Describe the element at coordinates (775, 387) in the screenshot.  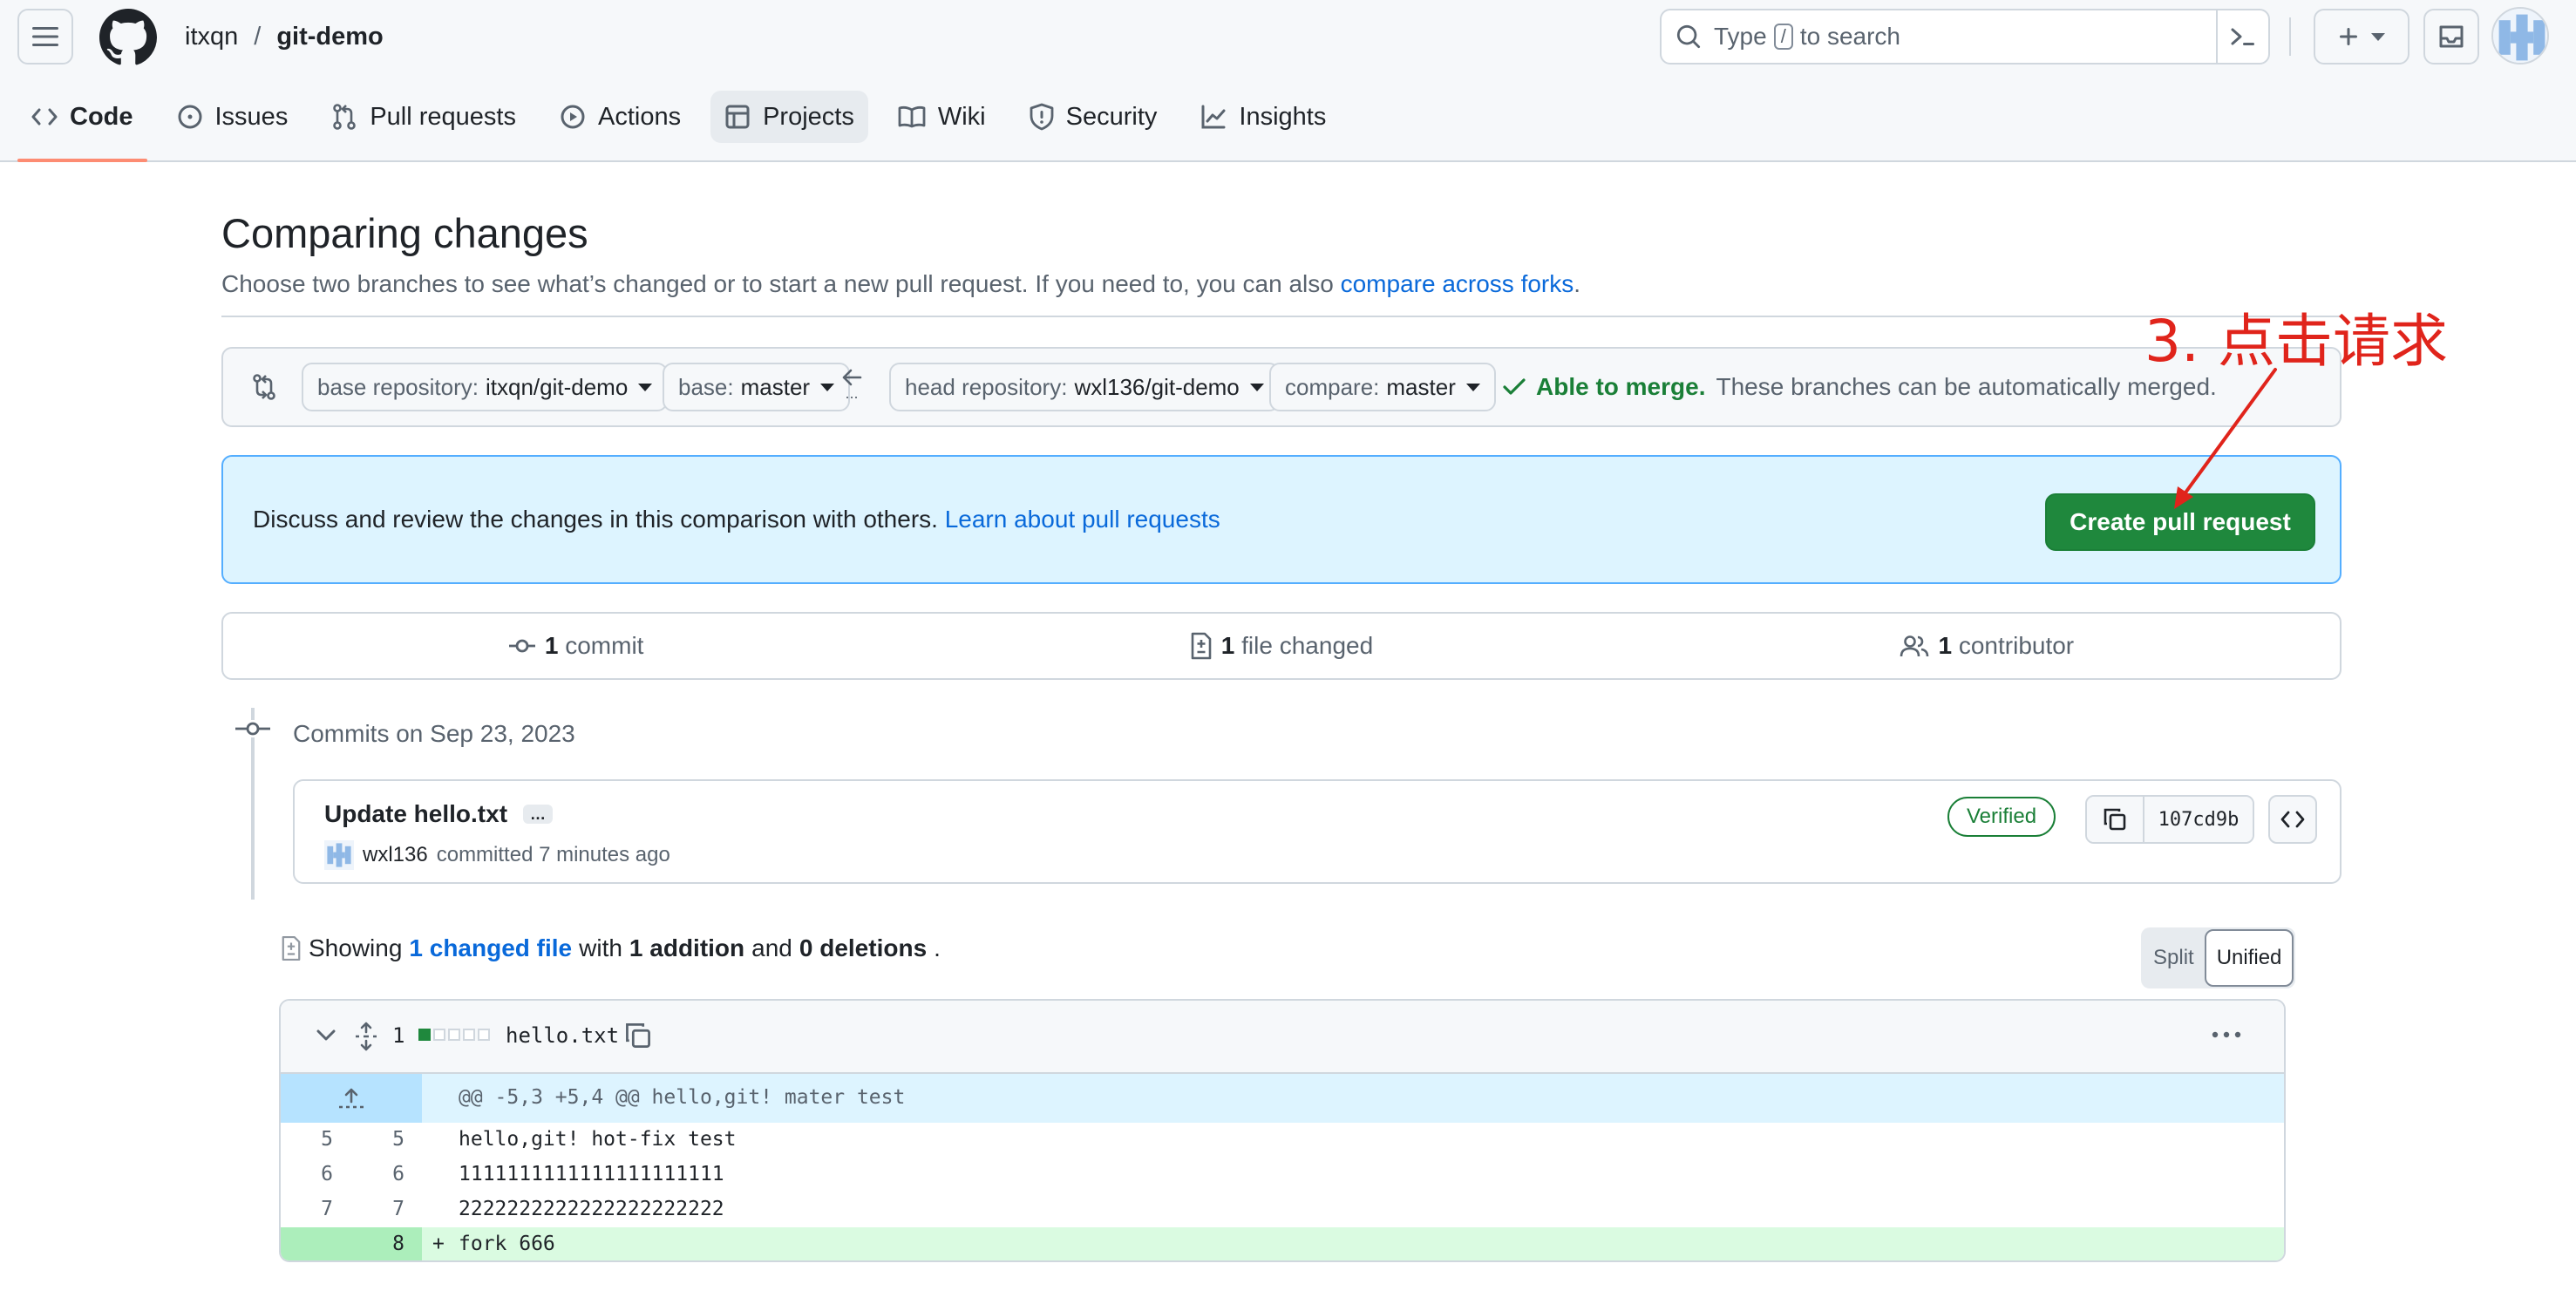
I see `select-value: master` at that location.